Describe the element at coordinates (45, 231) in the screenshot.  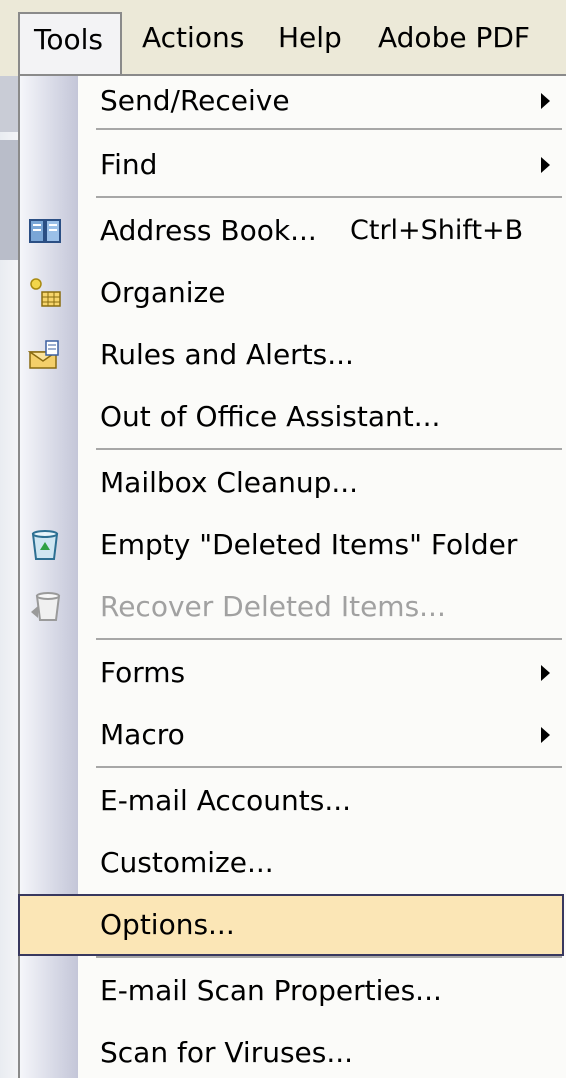
I see `address-book-icon` at that location.